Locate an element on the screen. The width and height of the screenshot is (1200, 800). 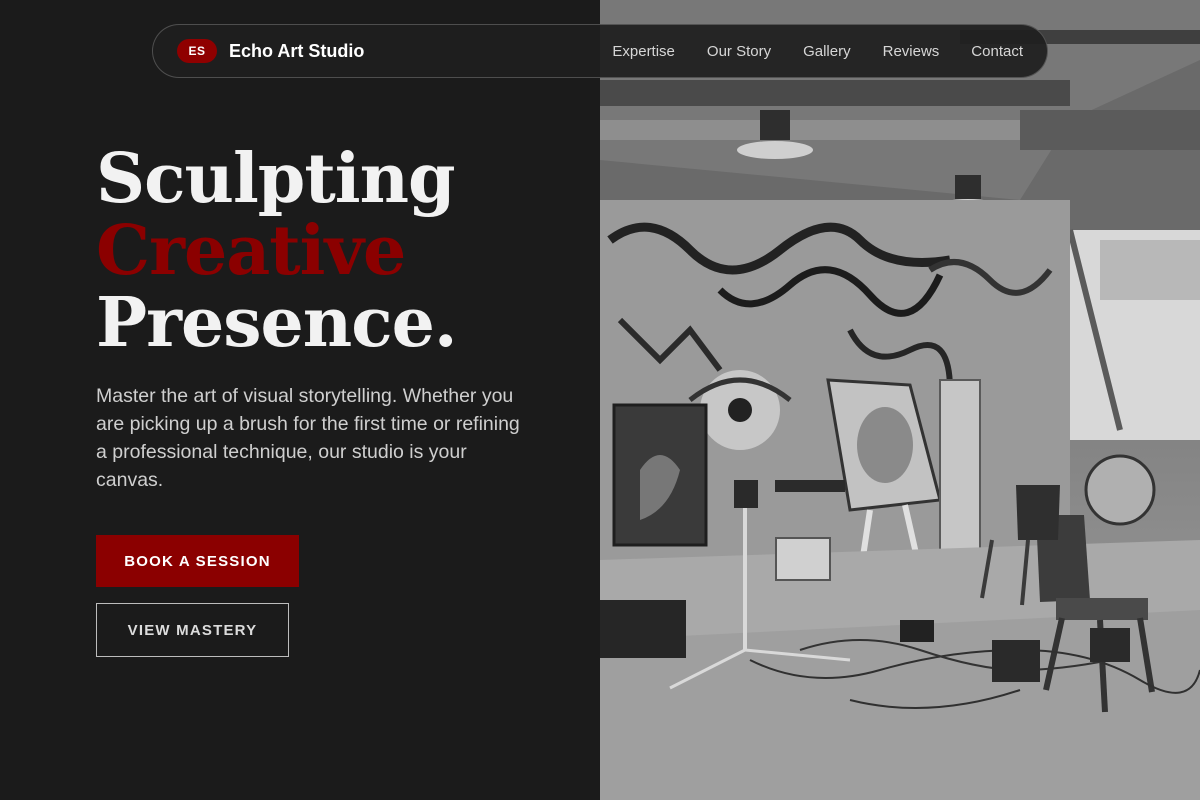
hero-title: Sculpting Creative Presence. is located at coordinates (336, 251).